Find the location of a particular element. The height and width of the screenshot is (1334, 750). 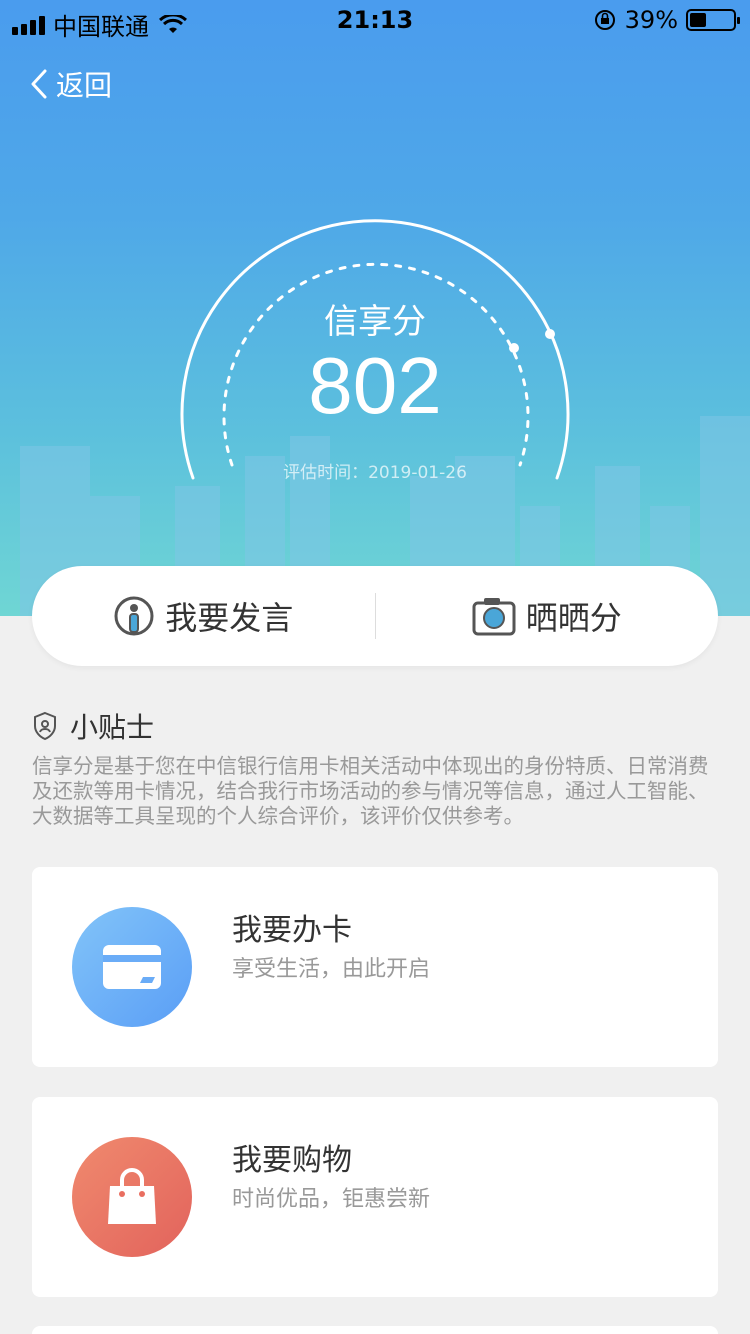

share-score-button: 晒晒分 is located at coordinates (547, 616).